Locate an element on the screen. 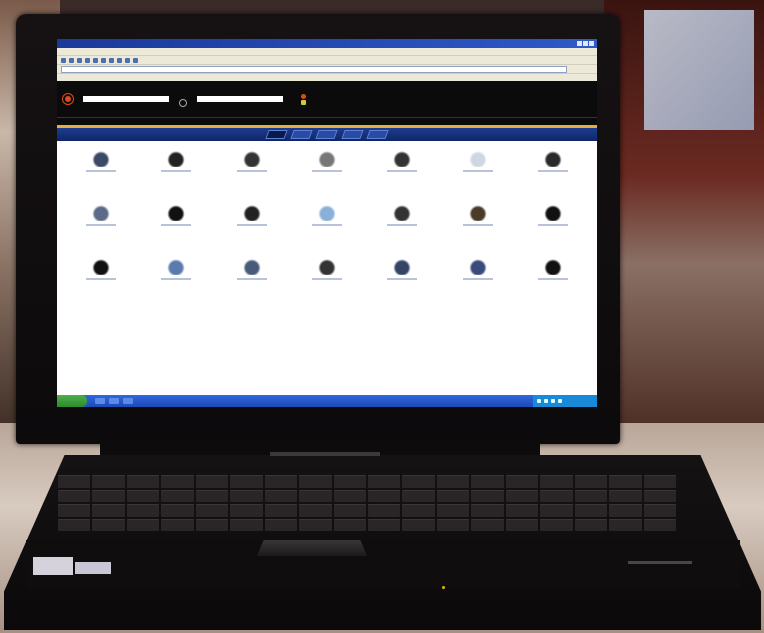 Image resolution: width=764 pixels, height=633 pixels. taskbar-item is located at coordinates (128, 401).